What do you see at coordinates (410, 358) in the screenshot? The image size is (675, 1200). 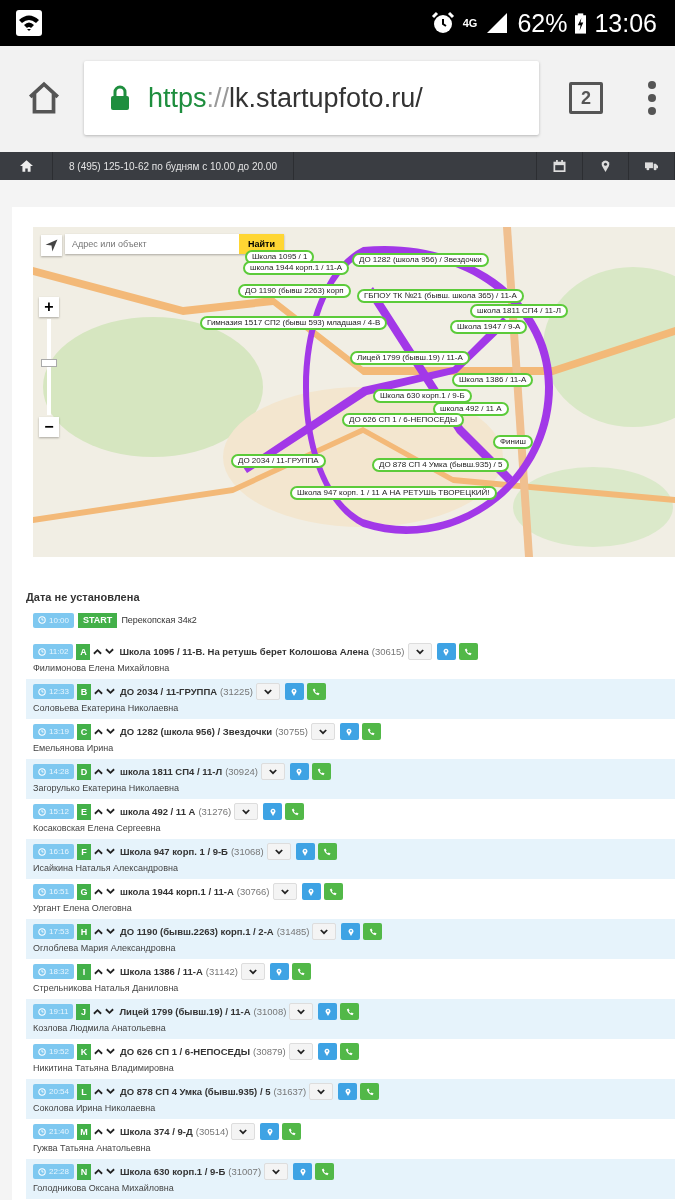 I see `map-marker: Лицей 1799 (бывш.19) / 11-А` at bounding box center [410, 358].